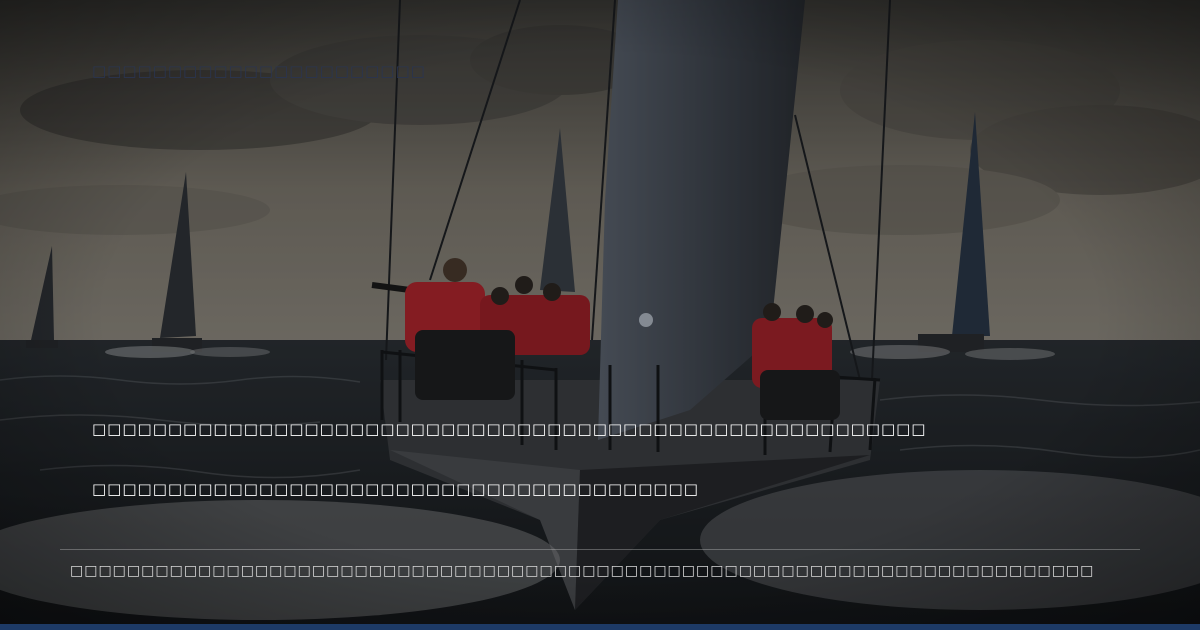 Image resolution: width=1200 pixels, height=630 pixels. I want to click on top-caption: □□□□□□□□□□□□□□□□□□□□□□, so click(259, 71).